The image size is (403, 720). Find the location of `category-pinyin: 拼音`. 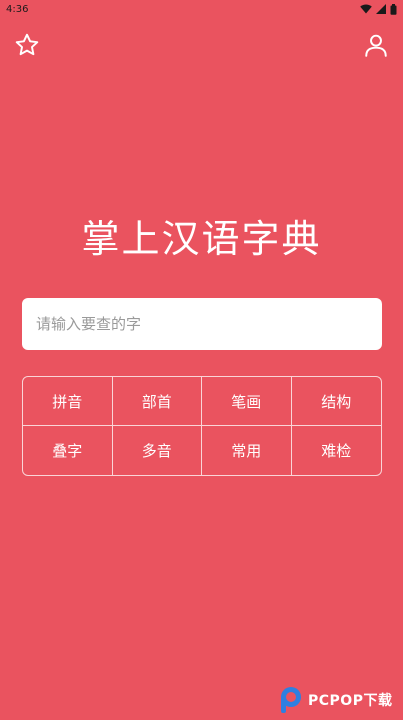

category-pinyin: 拼音 is located at coordinates (68, 401).